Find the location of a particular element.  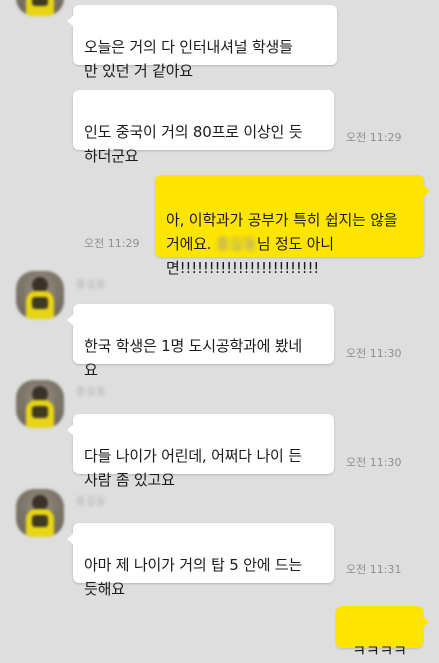

message-bubble-incoming: 한국 학생은 1명 도시공학과에 봤네 요 is located at coordinates (200, 341).